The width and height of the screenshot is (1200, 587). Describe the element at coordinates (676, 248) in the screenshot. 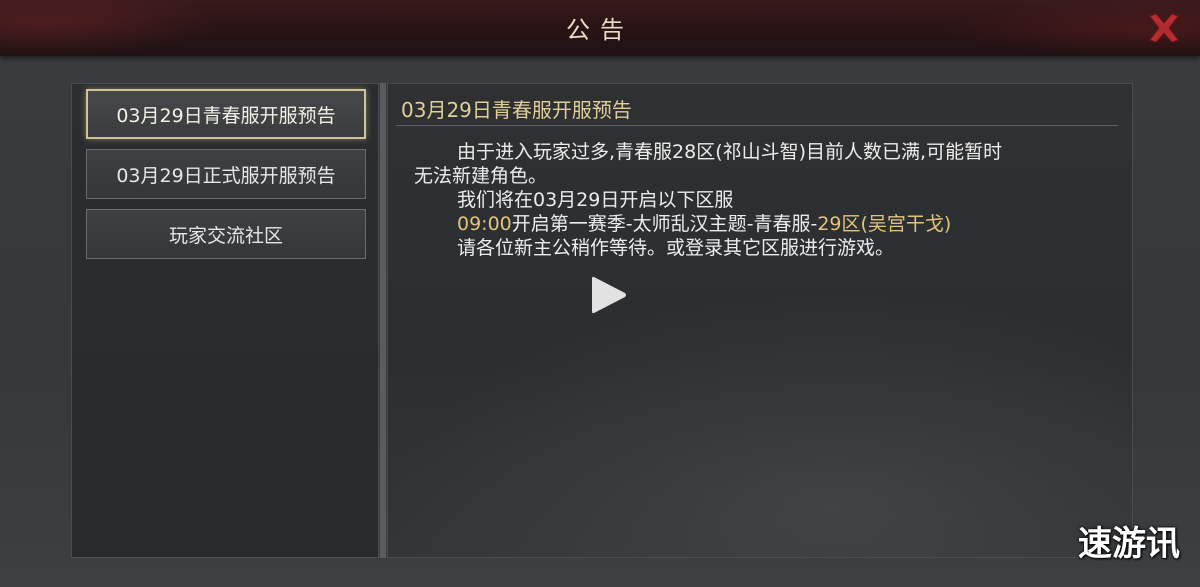

I see `article-line-5: 请各位新主公稍作等待。或登录其它区服进行游戏。` at that location.